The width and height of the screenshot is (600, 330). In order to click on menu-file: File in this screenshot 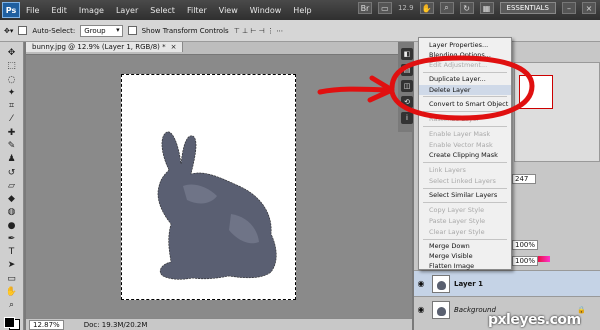, I will do `click(32, 10)`.